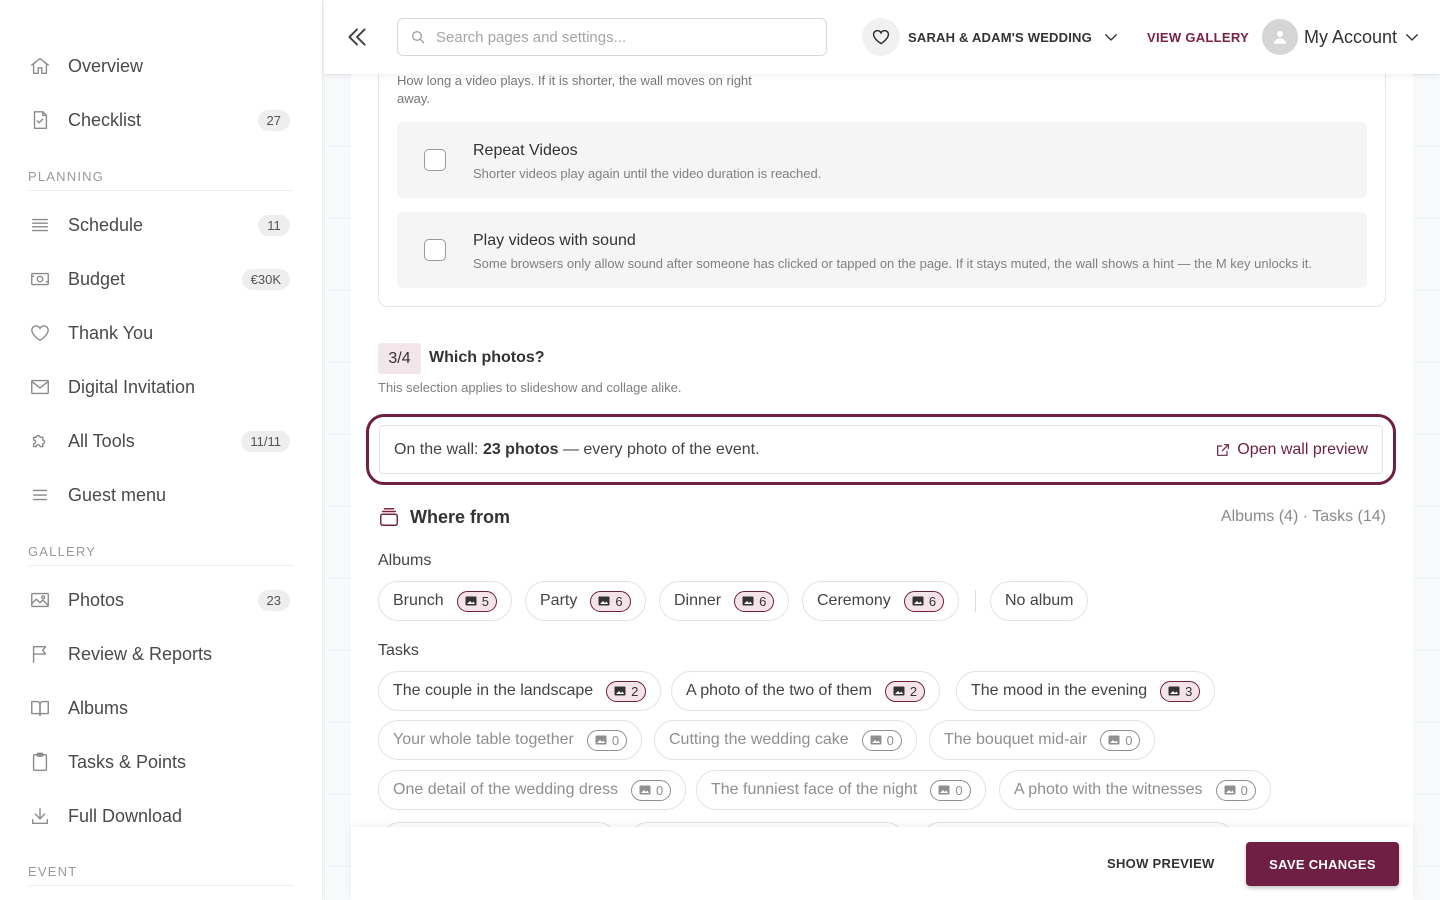 The height and width of the screenshot is (900, 1440). What do you see at coordinates (493, 690) in the screenshot?
I see `chip-label: The couple in the landscape` at bounding box center [493, 690].